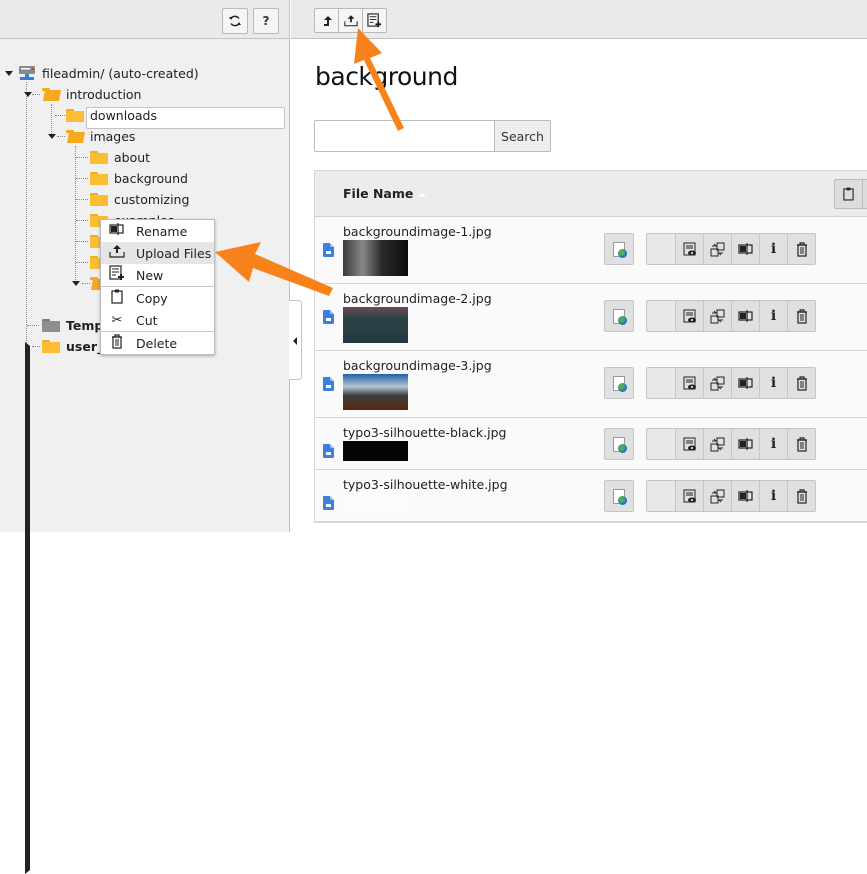 The image size is (867, 874). What do you see at coordinates (111, 115) in the screenshot?
I see `tree-node: downloads` at bounding box center [111, 115].